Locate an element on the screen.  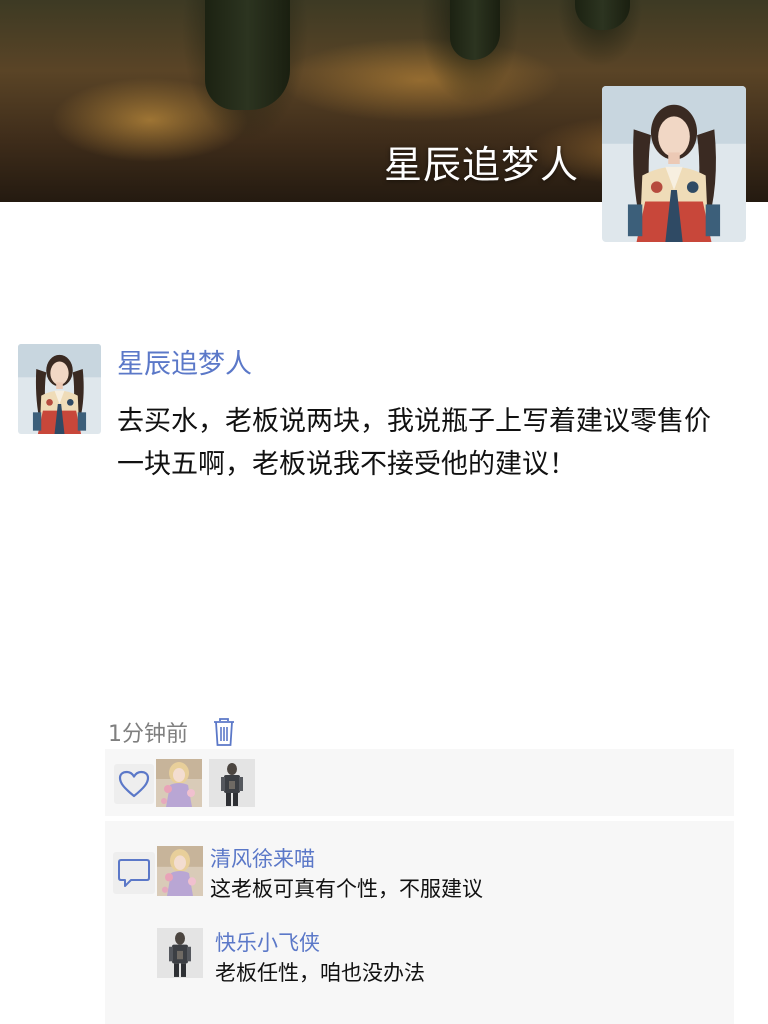
like-button is located at coordinates (134, 784).